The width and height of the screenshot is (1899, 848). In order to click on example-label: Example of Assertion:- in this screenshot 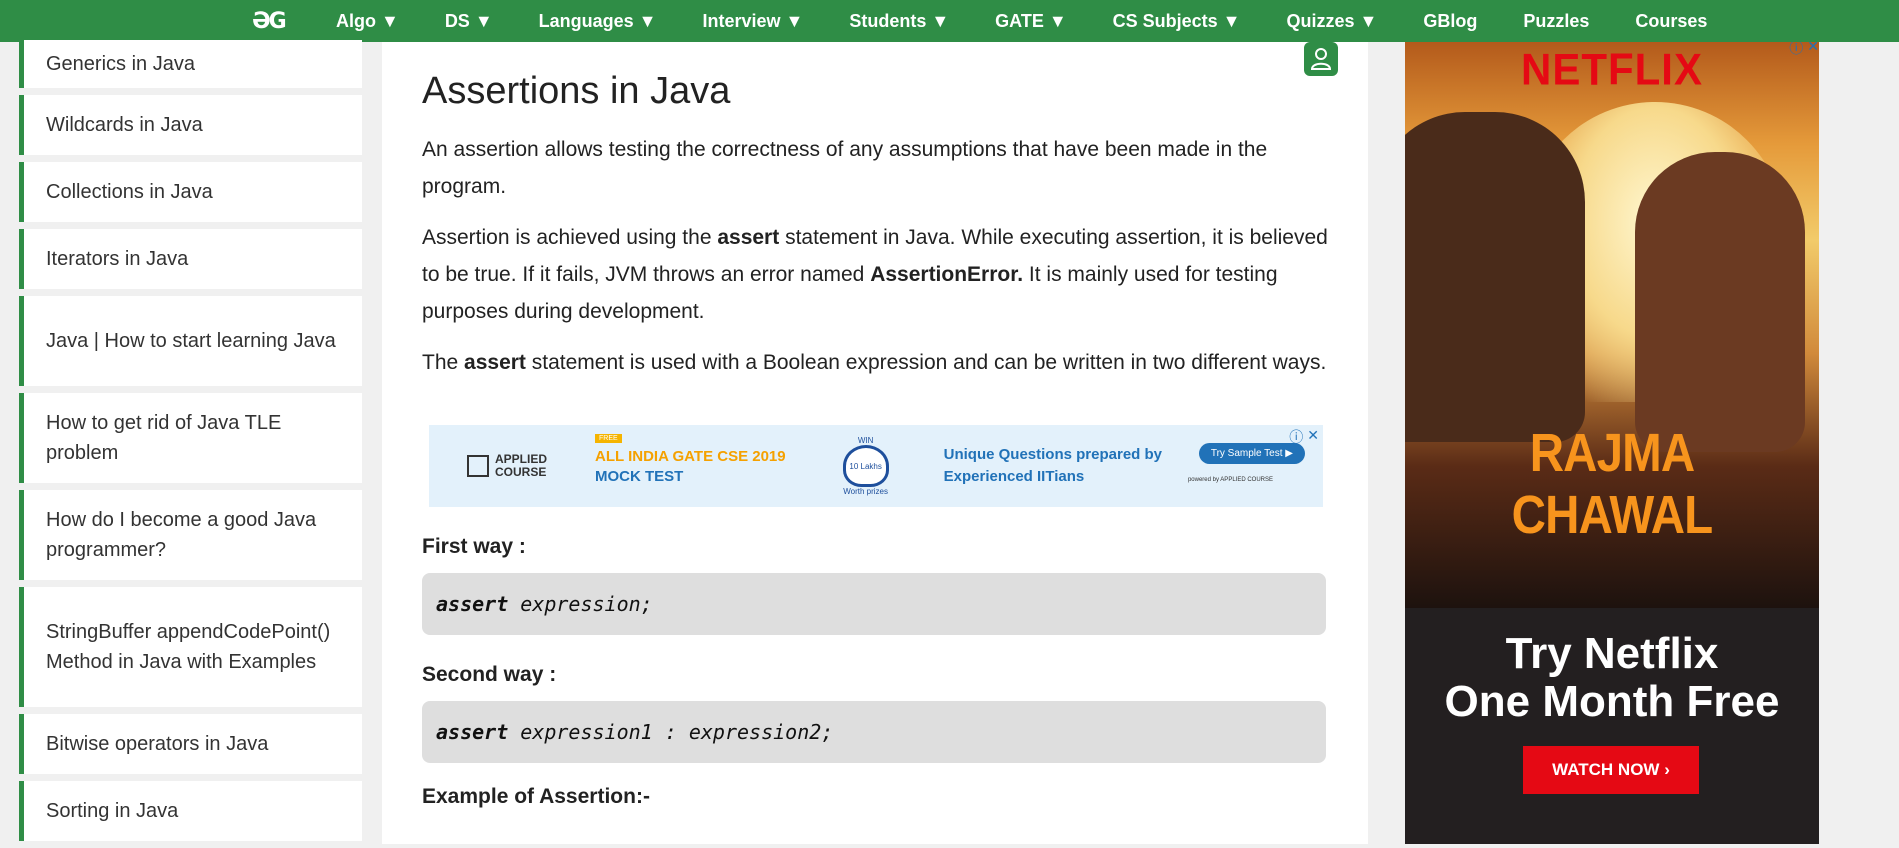, I will do `click(536, 796)`.